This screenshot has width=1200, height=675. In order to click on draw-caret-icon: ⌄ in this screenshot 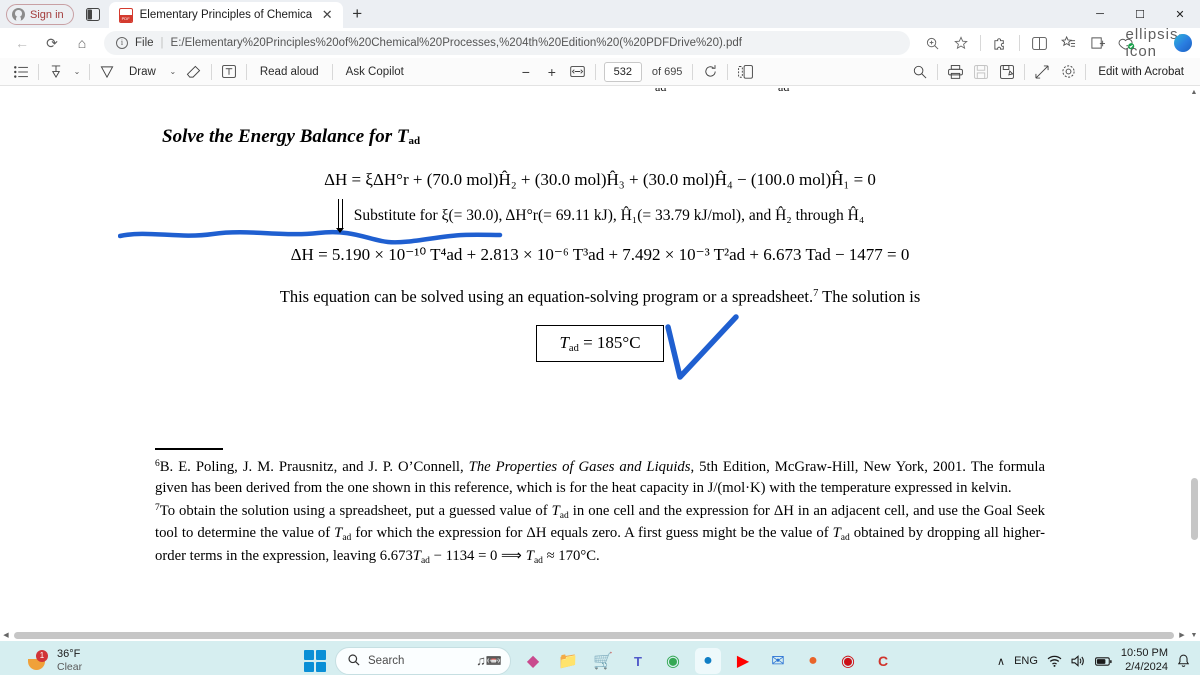, I will do `click(173, 71)`.